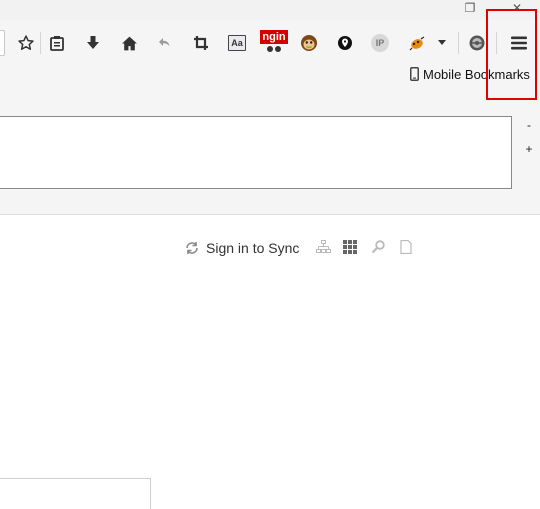 Image resolution: width=540 pixels, height=509 pixels. I want to click on page-button, so click(406, 247).